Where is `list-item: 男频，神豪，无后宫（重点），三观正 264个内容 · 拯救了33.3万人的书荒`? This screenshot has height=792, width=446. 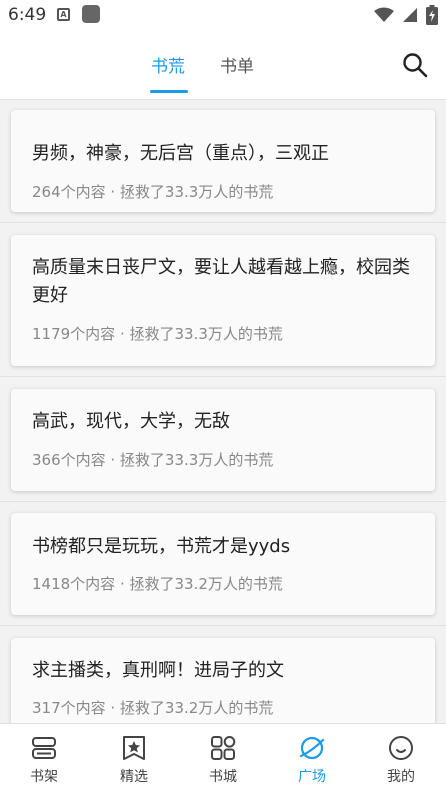
list-item: 男频，神豪，无后宫（重点），三观正 264个内容 · 拯救了33.3万人的书荒 is located at coordinates (223, 161).